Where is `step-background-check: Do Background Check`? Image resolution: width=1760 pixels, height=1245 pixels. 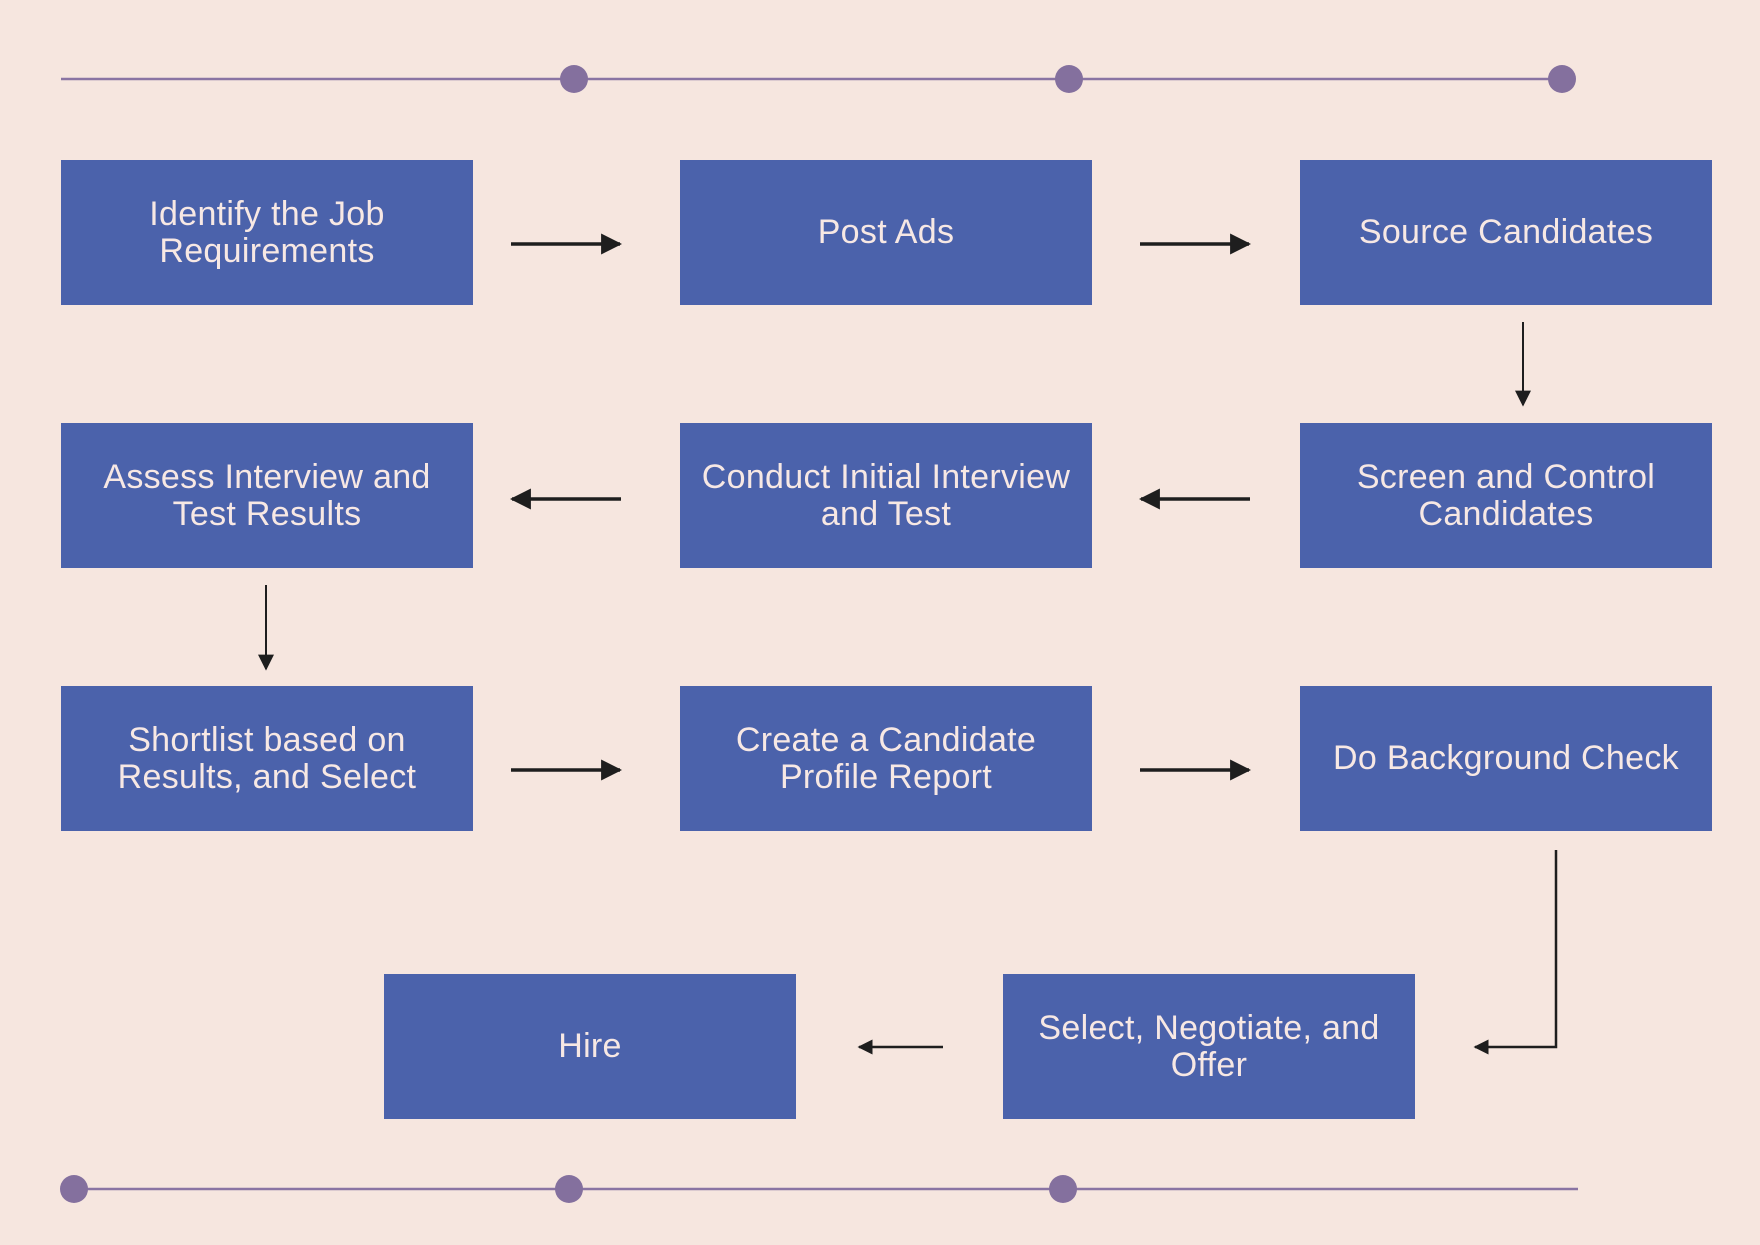 step-background-check: Do Background Check is located at coordinates (1506, 758).